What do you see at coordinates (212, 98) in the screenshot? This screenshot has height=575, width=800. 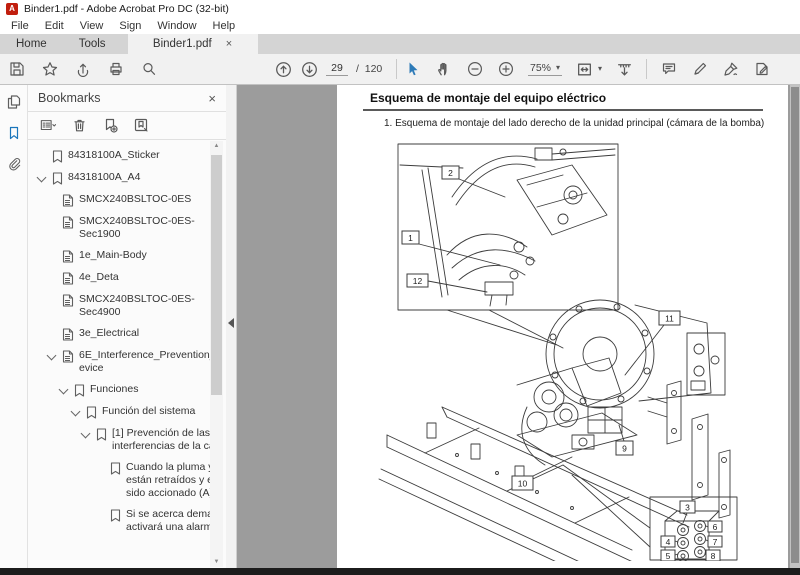 I see `close-icon: ×` at bounding box center [212, 98].